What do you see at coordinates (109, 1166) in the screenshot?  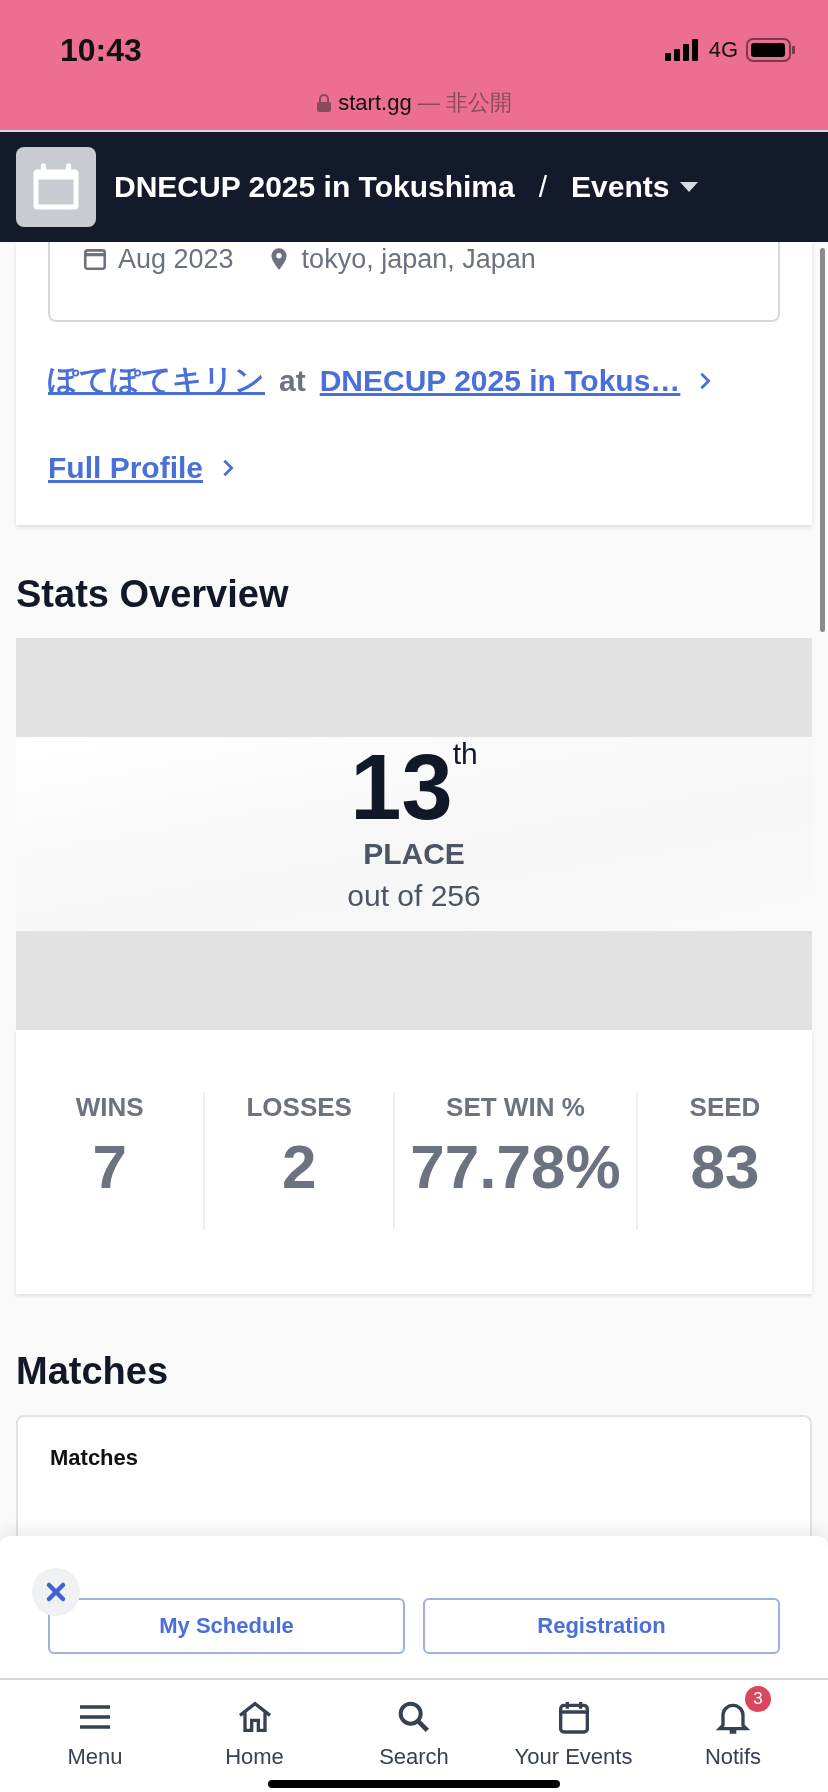 I see `stat-value: 7` at bounding box center [109, 1166].